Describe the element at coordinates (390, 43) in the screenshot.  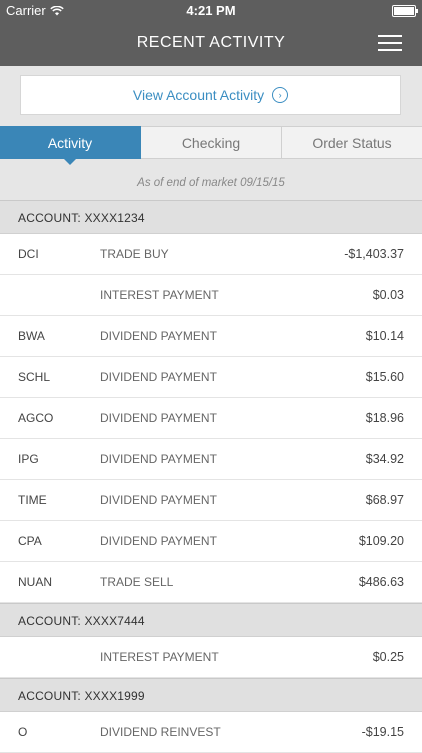
I see `hamburger-menu-icon` at that location.